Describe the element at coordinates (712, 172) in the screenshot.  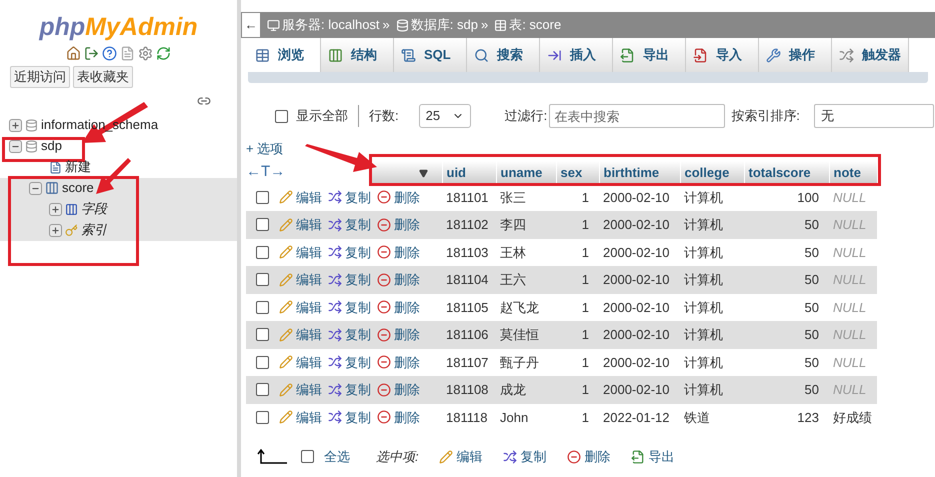
I see `column-header: college` at that location.